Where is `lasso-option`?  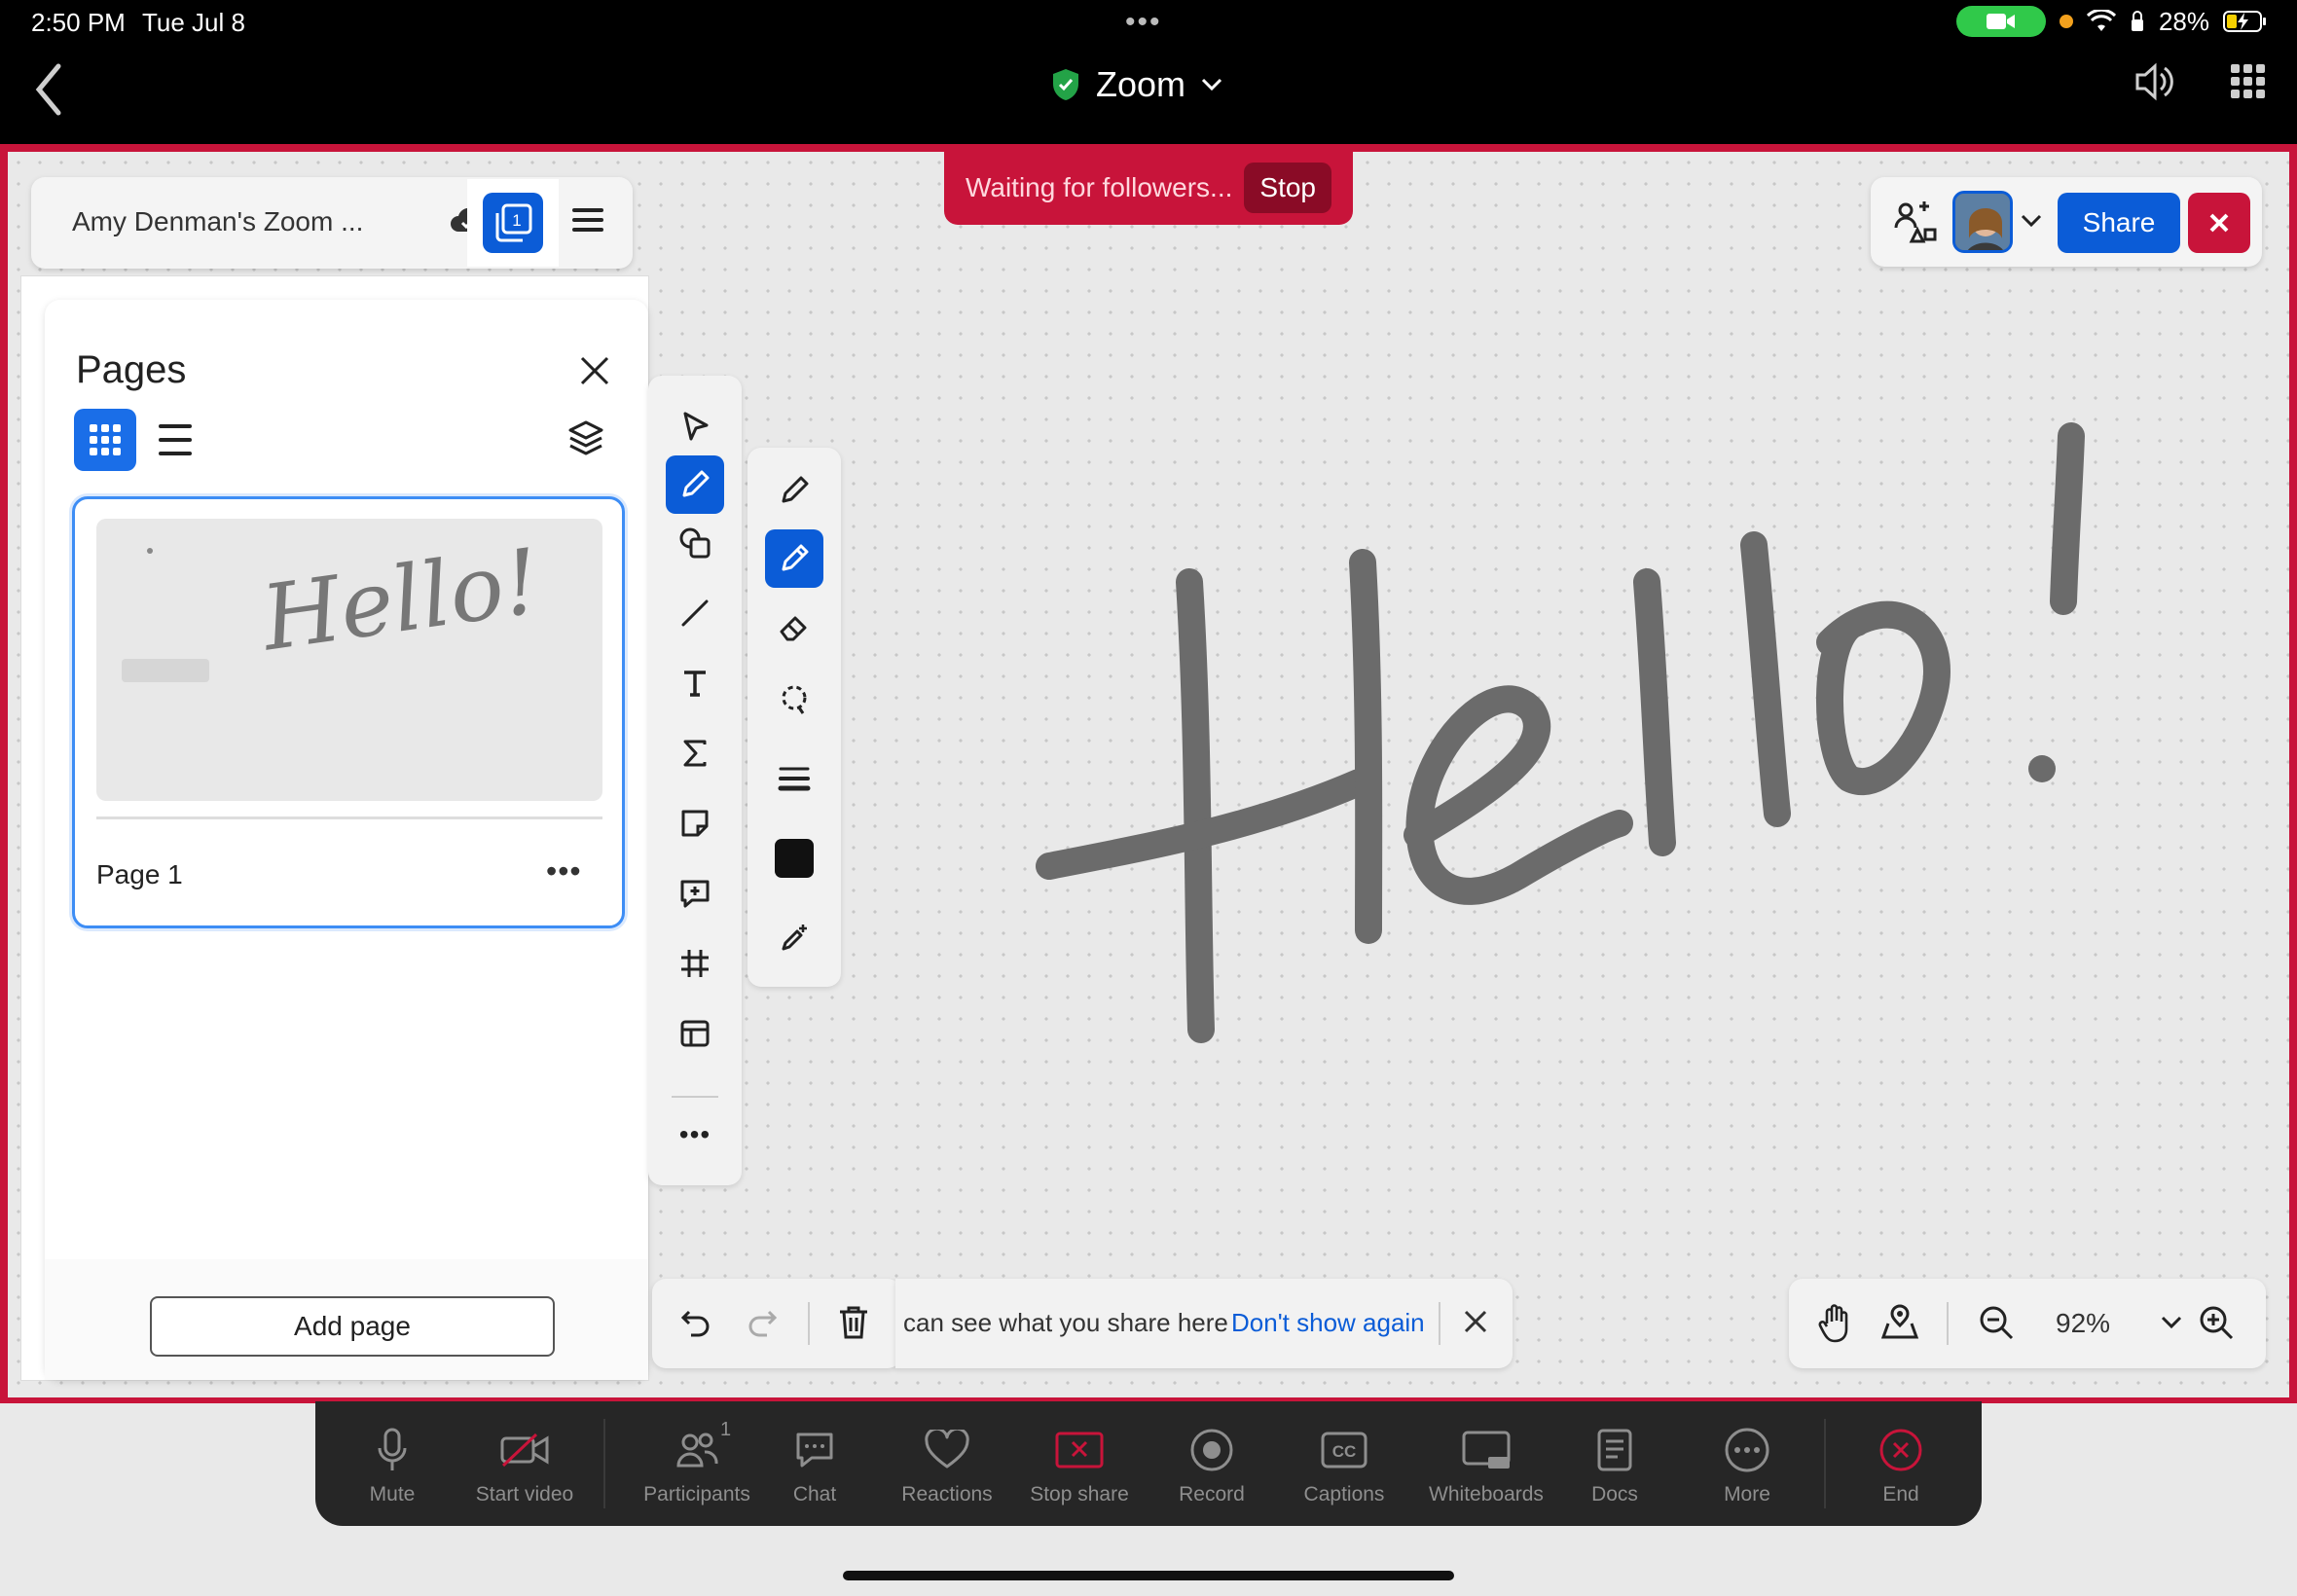 lasso-option is located at coordinates (794, 699).